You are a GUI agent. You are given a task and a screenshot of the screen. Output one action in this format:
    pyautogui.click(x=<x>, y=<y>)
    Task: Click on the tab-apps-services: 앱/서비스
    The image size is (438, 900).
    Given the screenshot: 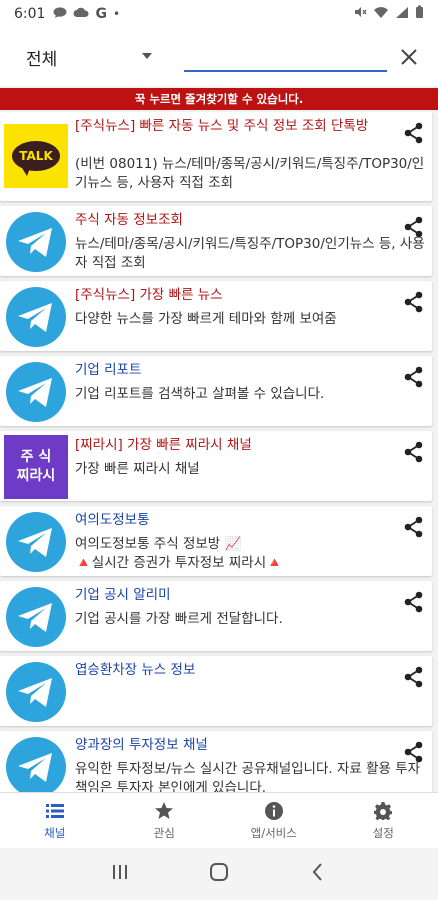 What is the action you would take?
    pyautogui.click(x=274, y=820)
    